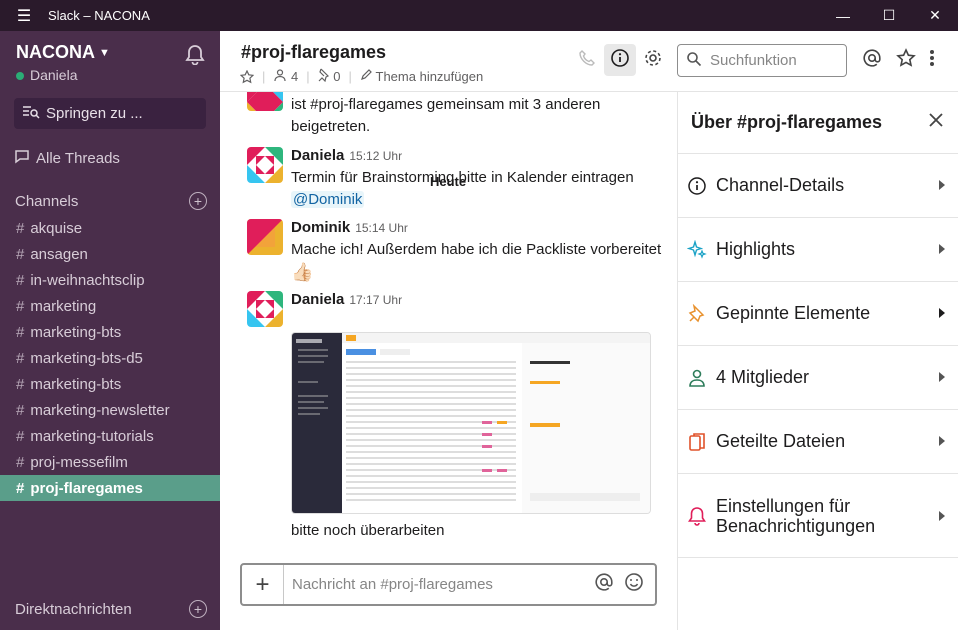 The width and height of the screenshot is (958, 630). I want to click on pin-icon, so click(324, 76).